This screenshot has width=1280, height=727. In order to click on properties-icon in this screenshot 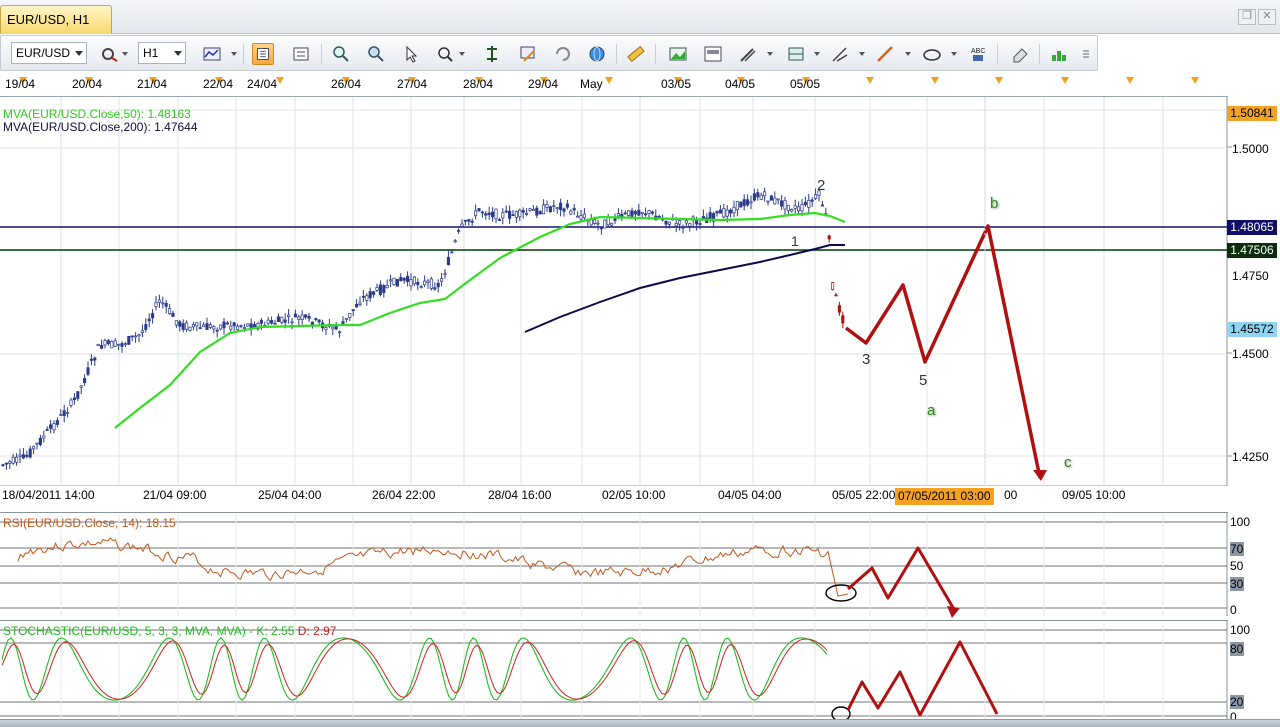, I will do `click(110, 54)`.